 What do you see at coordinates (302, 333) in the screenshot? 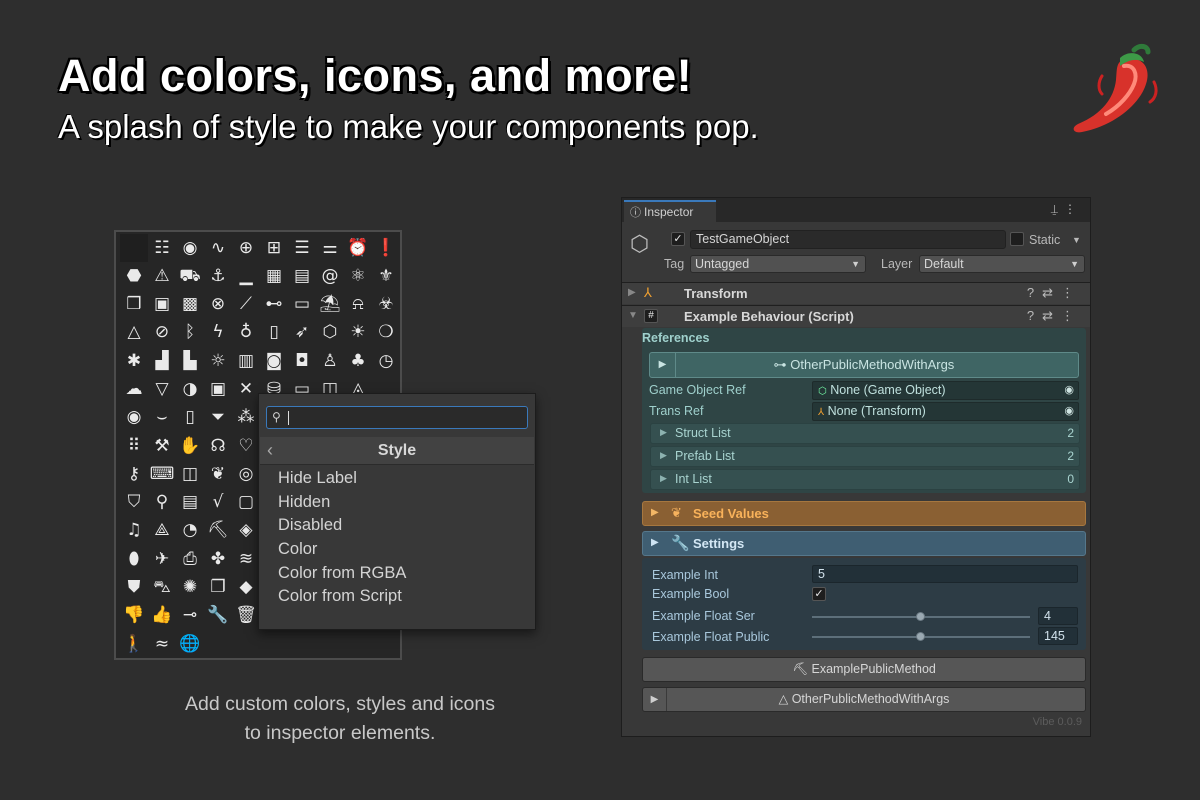
I see `rocket-icon: ➶` at bounding box center [302, 333].